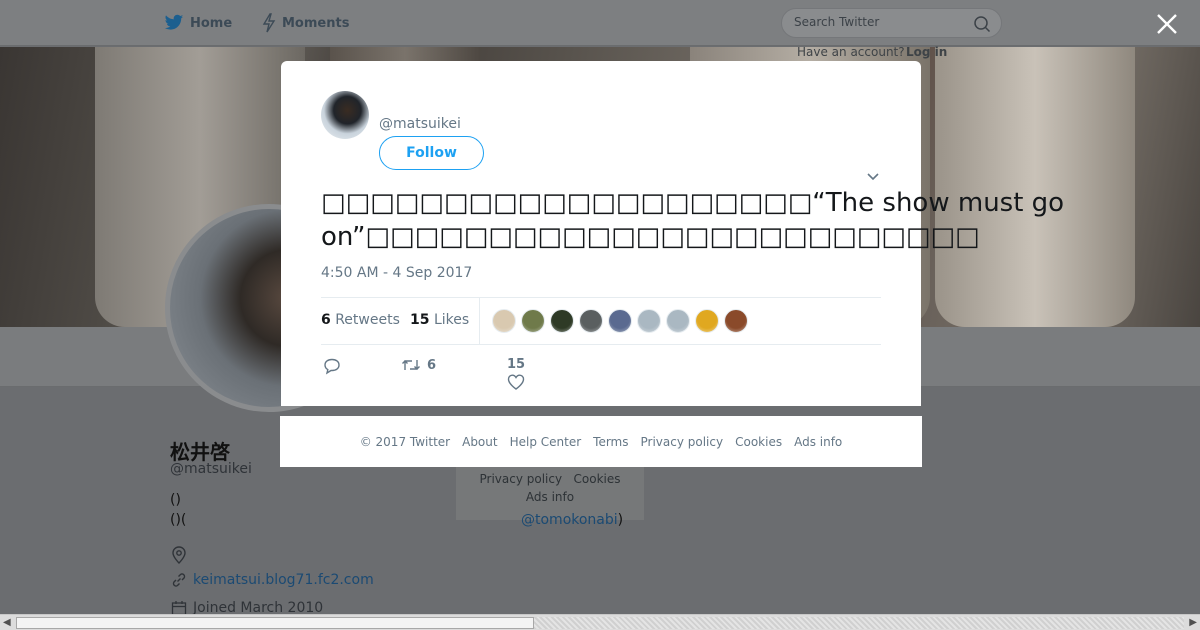 The image size is (1200, 630). I want to click on likes-stat: 15 Likes, so click(439, 320).